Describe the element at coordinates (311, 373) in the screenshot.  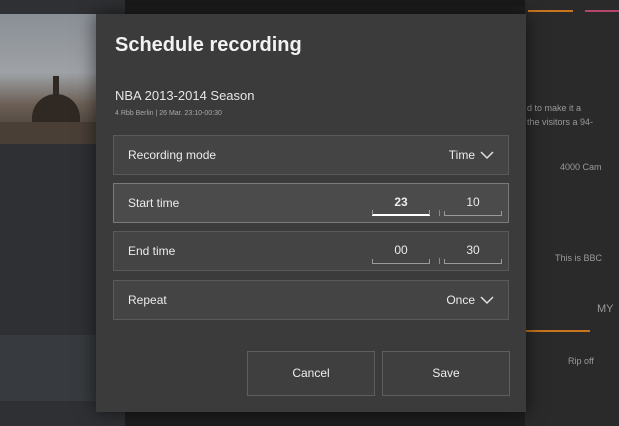
I see `cancel-button: Cancel` at that location.